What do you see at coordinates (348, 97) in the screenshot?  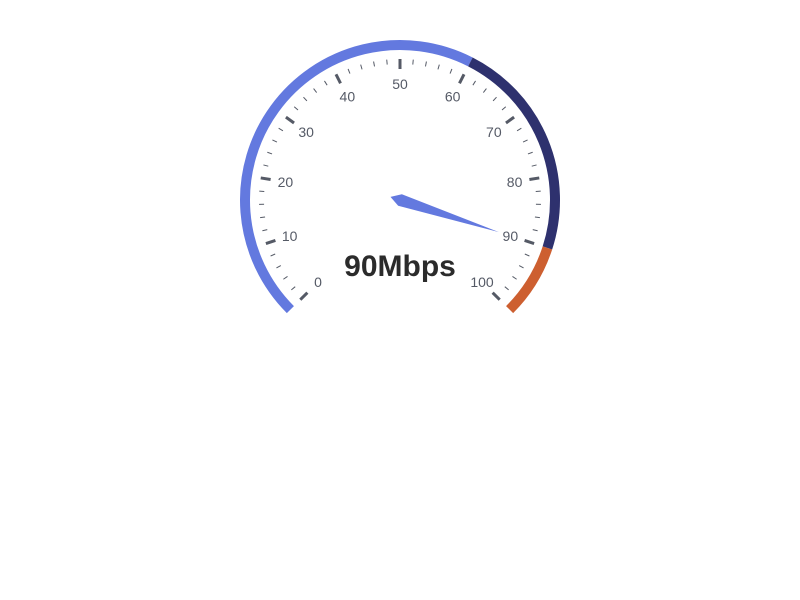 I see `gauge-tick-label: 40` at bounding box center [348, 97].